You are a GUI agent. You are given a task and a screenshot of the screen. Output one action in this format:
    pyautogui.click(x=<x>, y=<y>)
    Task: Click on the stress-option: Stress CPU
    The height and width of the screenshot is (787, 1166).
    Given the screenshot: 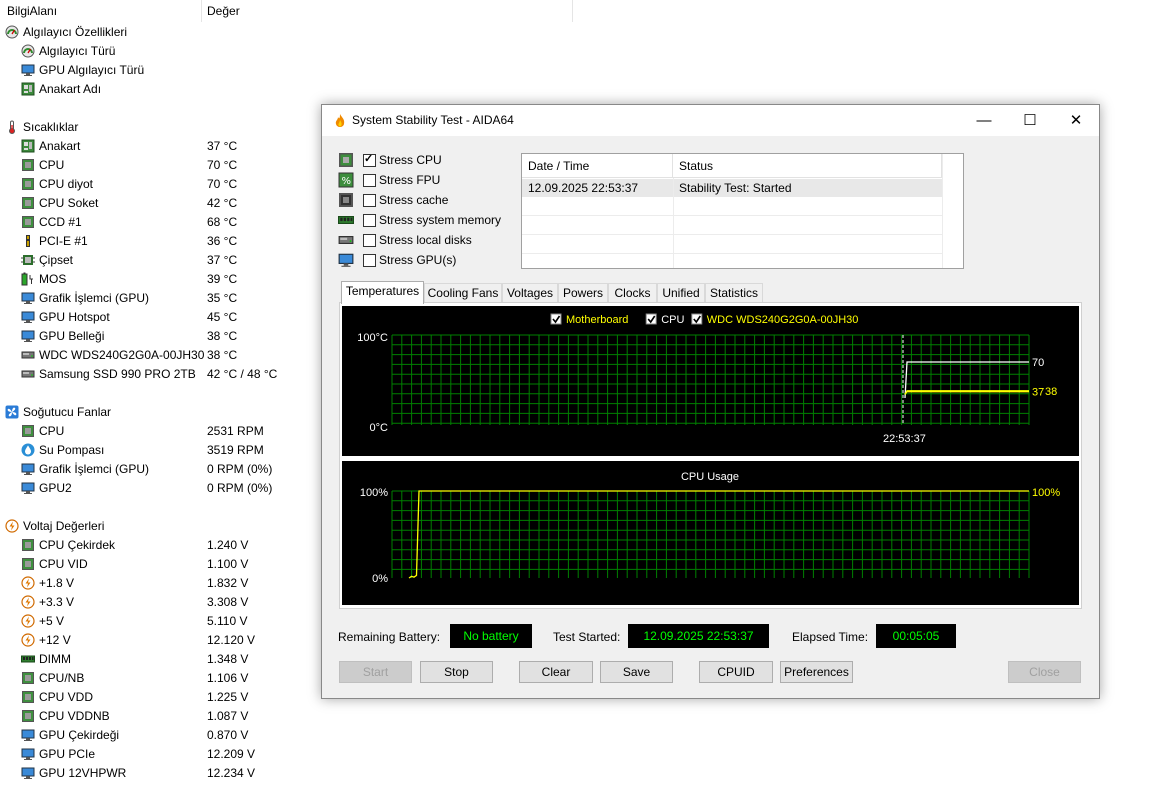 What is the action you would take?
    pyautogui.click(x=428, y=161)
    